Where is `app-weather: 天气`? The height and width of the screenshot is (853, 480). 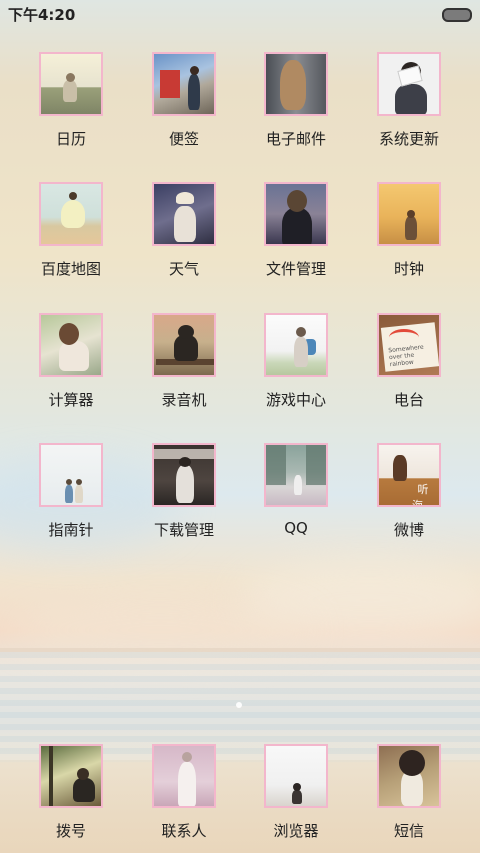
app-weather: 天气 is located at coordinates (184, 230).